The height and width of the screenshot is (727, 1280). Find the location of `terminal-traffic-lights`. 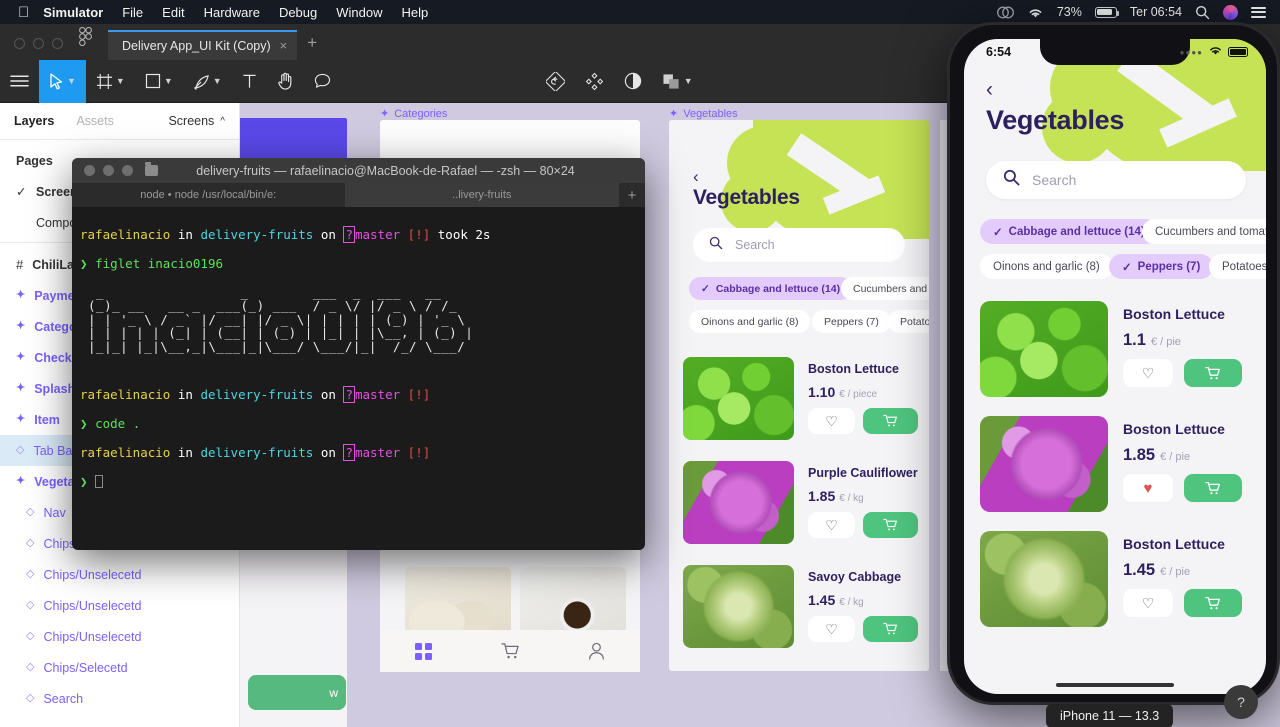

terminal-traffic-lights is located at coordinates (108, 170).